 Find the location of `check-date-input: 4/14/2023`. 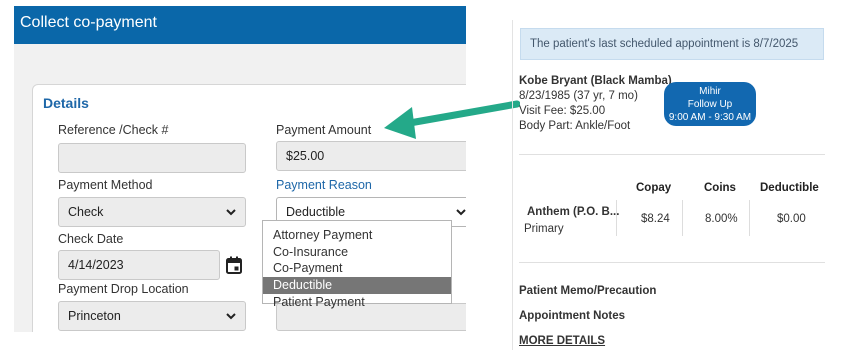

check-date-input: 4/14/2023 is located at coordinates (139, 265).